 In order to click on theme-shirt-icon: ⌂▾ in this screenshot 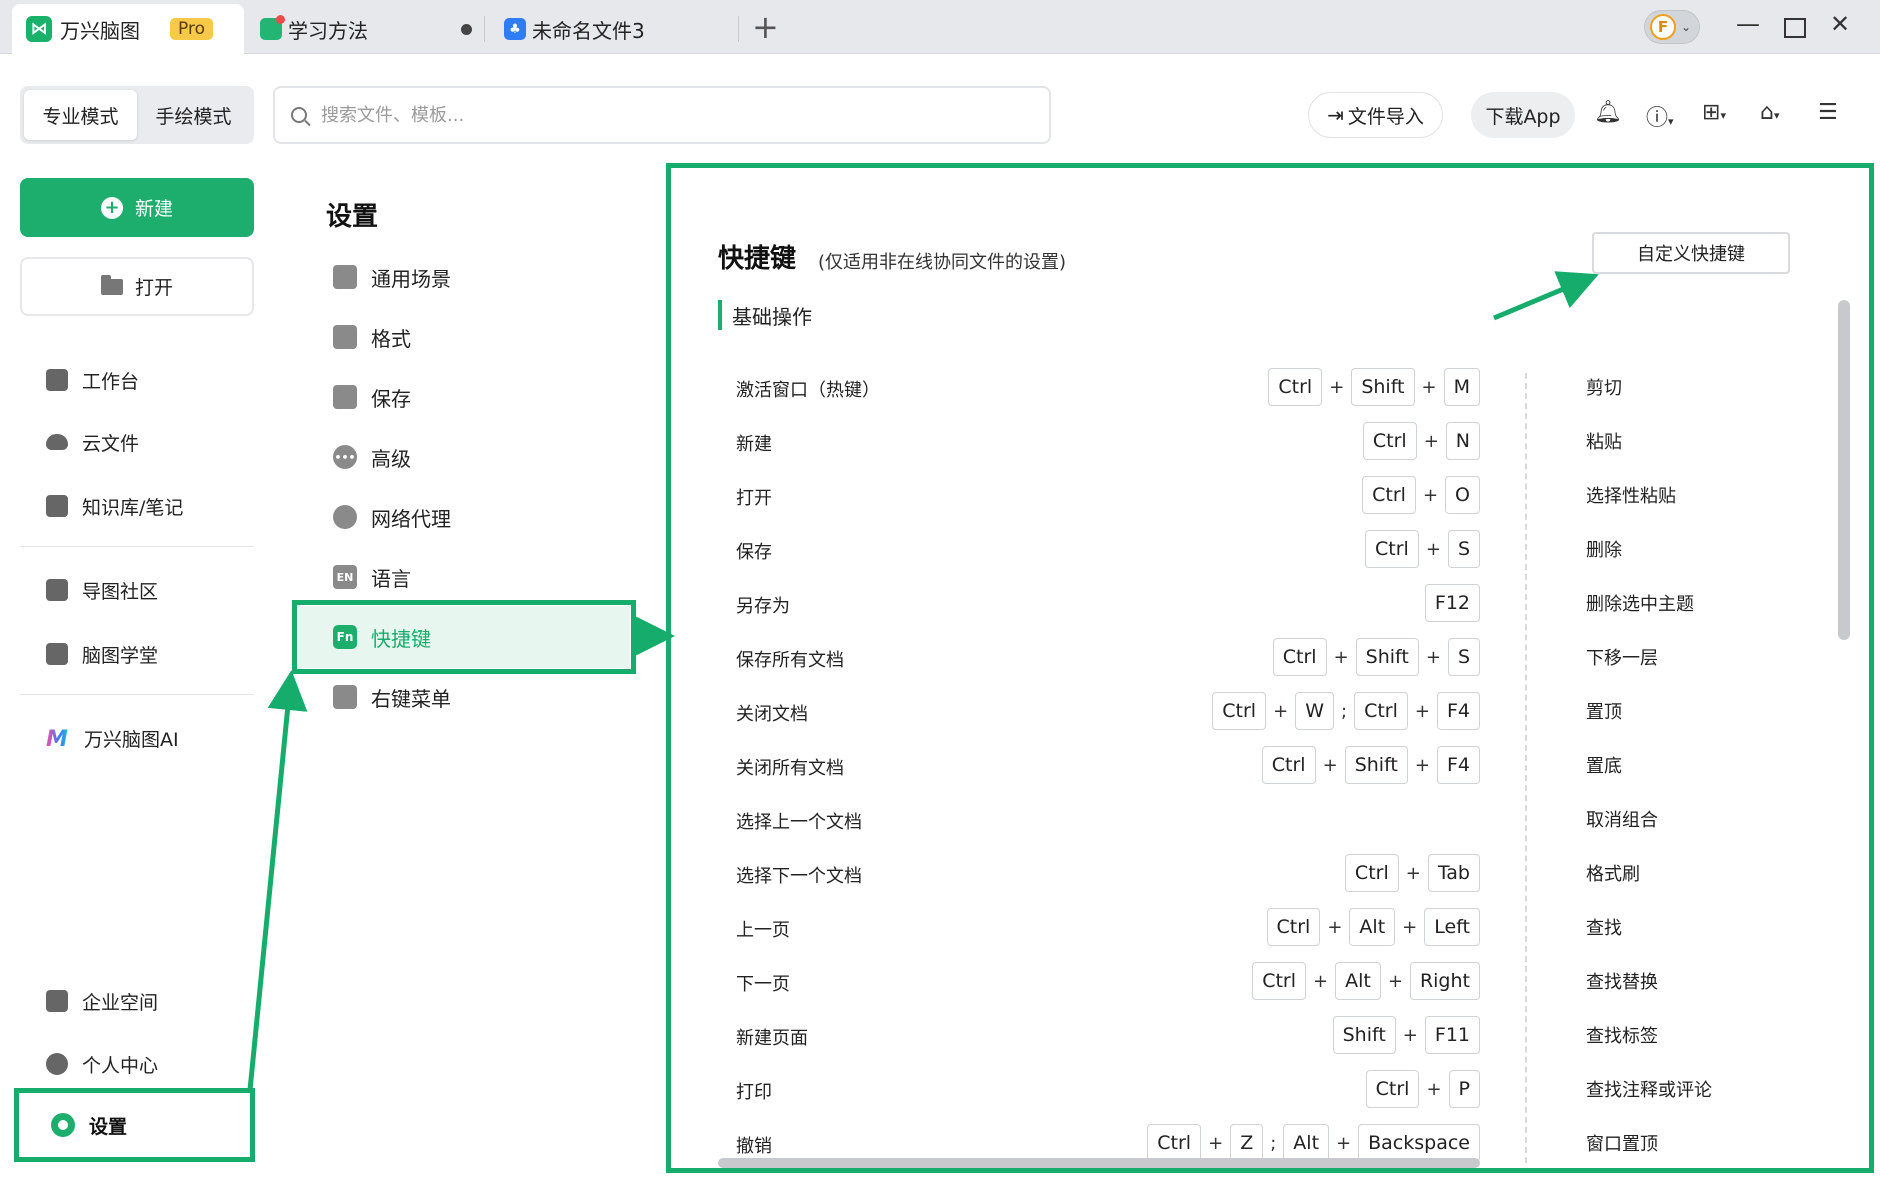, I will do `click(1770, 112)`.